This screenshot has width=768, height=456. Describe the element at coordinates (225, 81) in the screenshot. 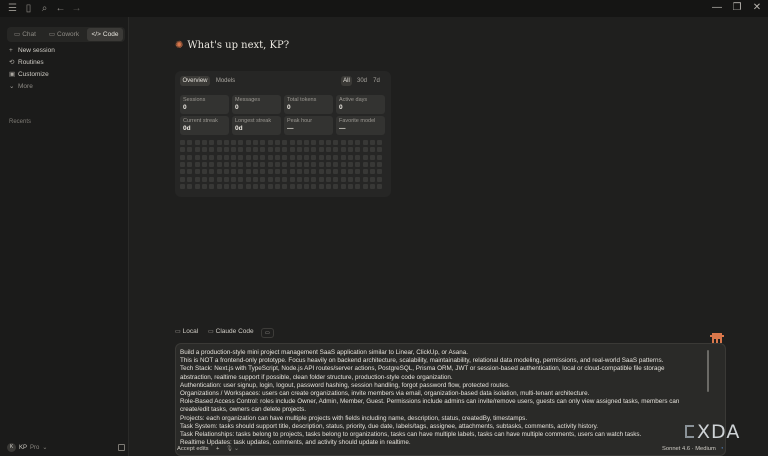

I see `tab-models: Models` at that location.